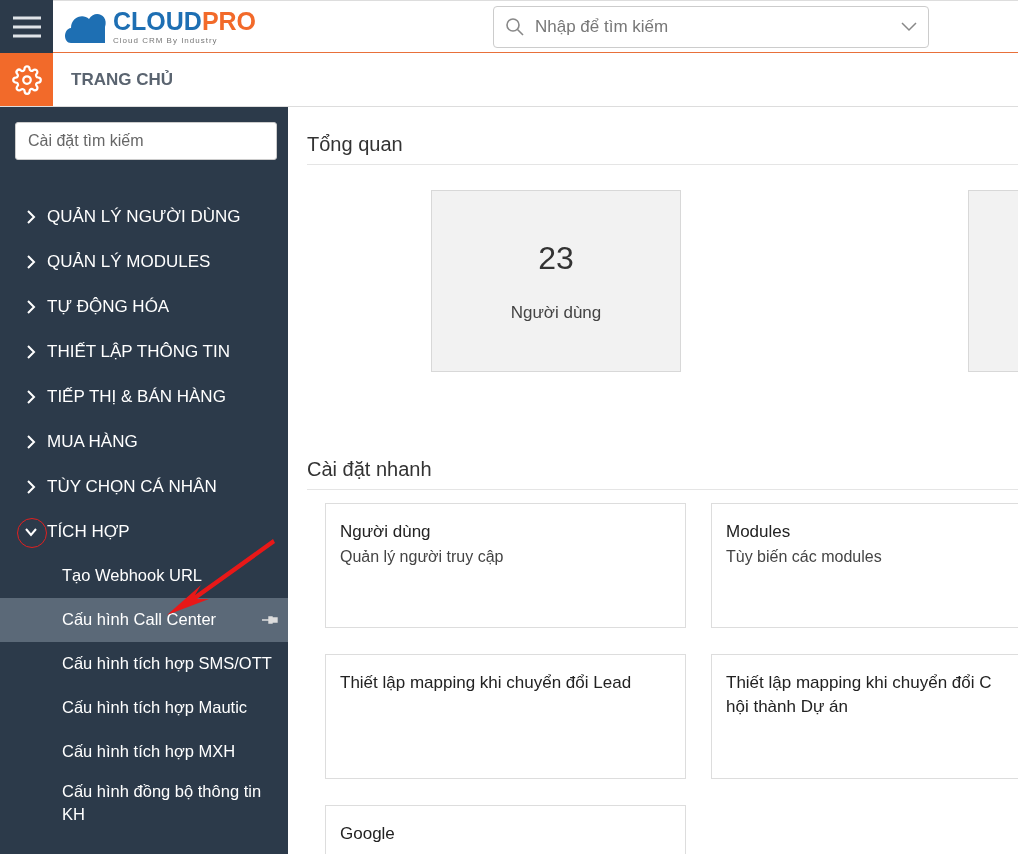  Describe the element at coordinates (864, 565) in the screenshot. I see `settings-card: Modules Tùy biến các modules` at that location.